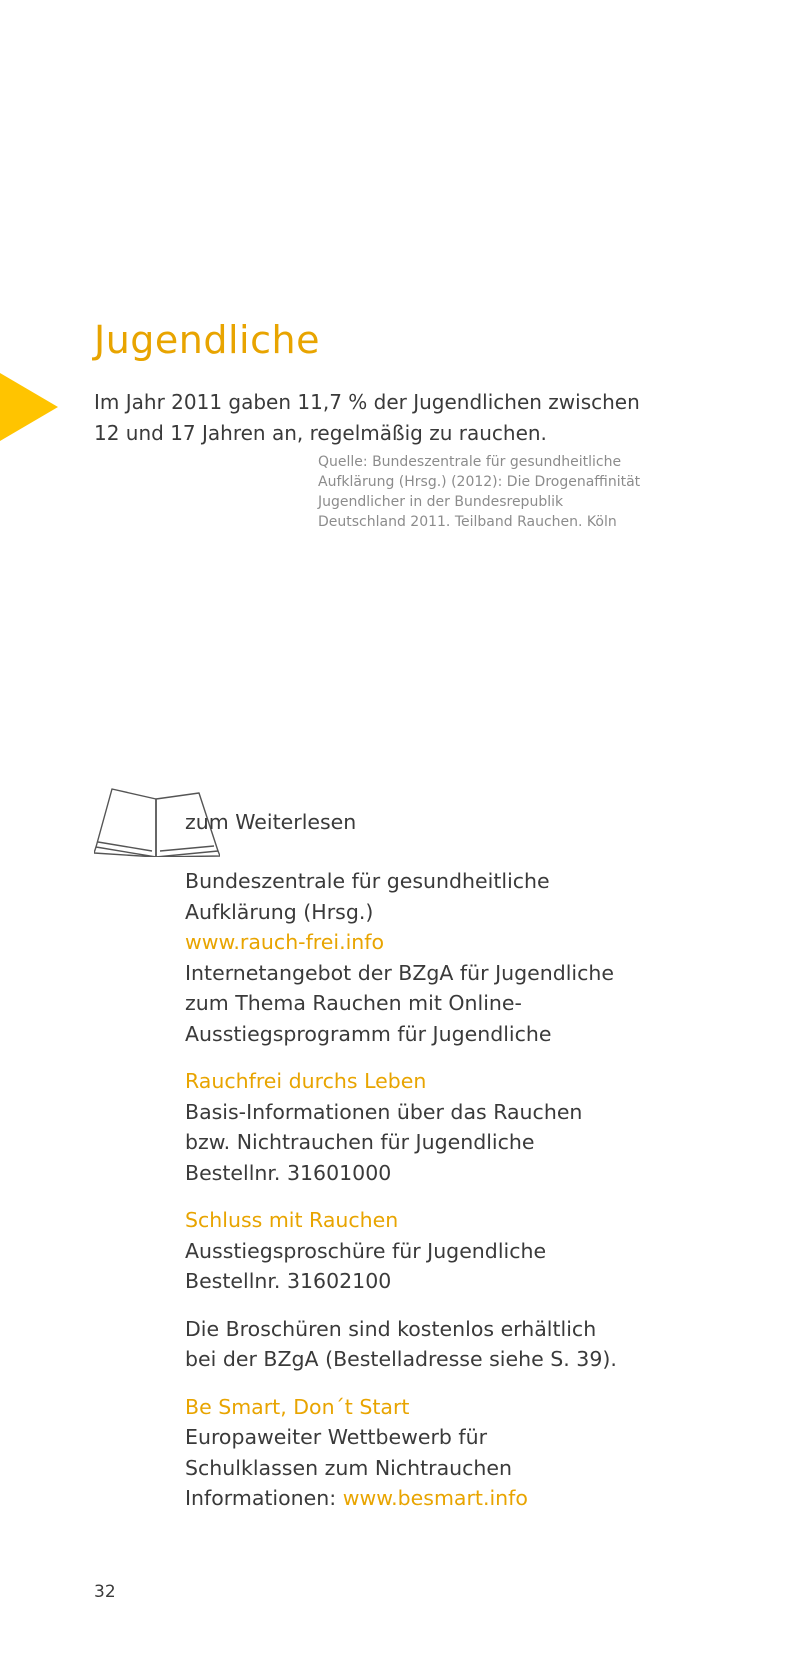 This screenshot has height=1654, width=788. I want to click on page-number: 32, so click(105, 1592).